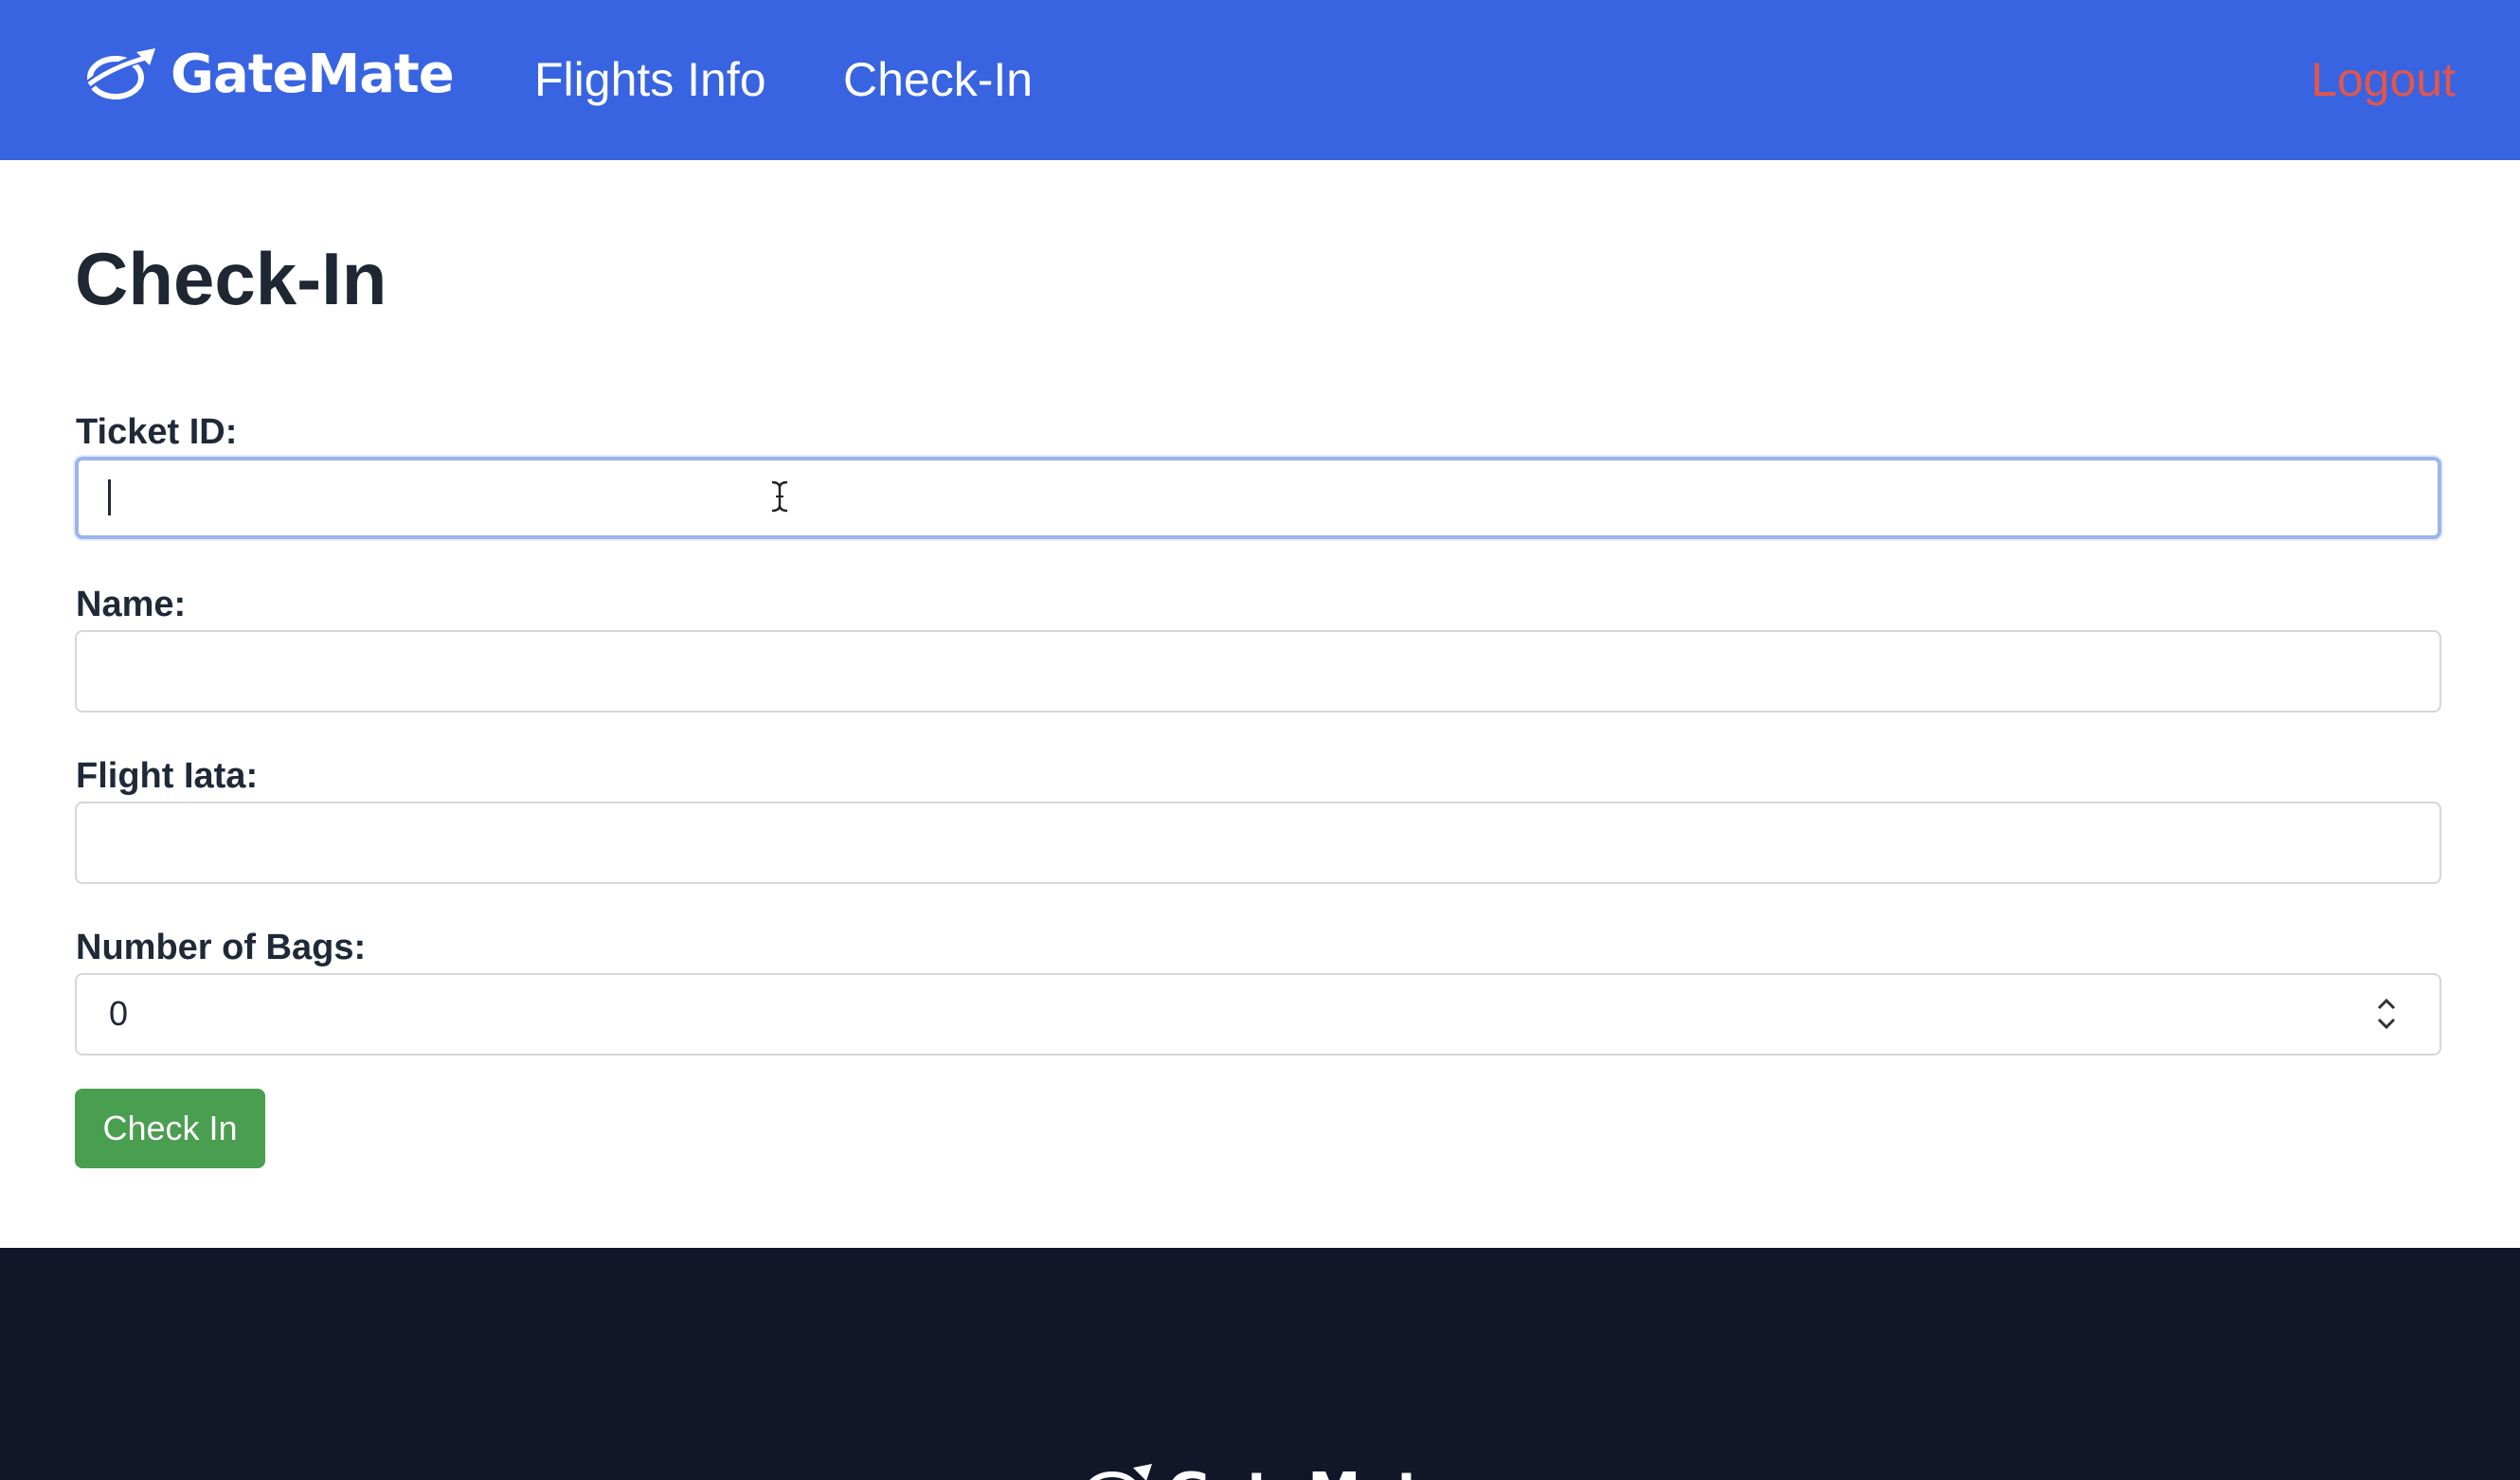 The height and width of the screenshot is (1480, 2520). Describe the element at coordinates (313, 74) in the screenshot. I see `brand-name: GateMate` at that location.